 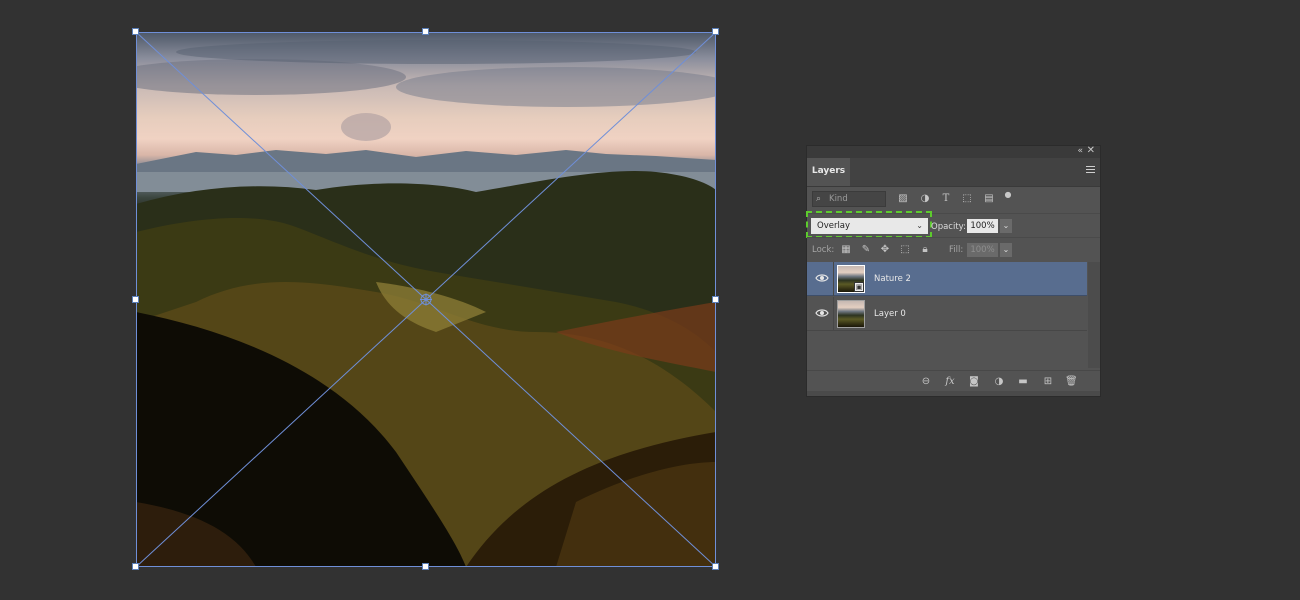 What do you see at coordinates (982, 250) in the screenshot?
I see `fill-input: 100%` at bounding box center [982, 250].